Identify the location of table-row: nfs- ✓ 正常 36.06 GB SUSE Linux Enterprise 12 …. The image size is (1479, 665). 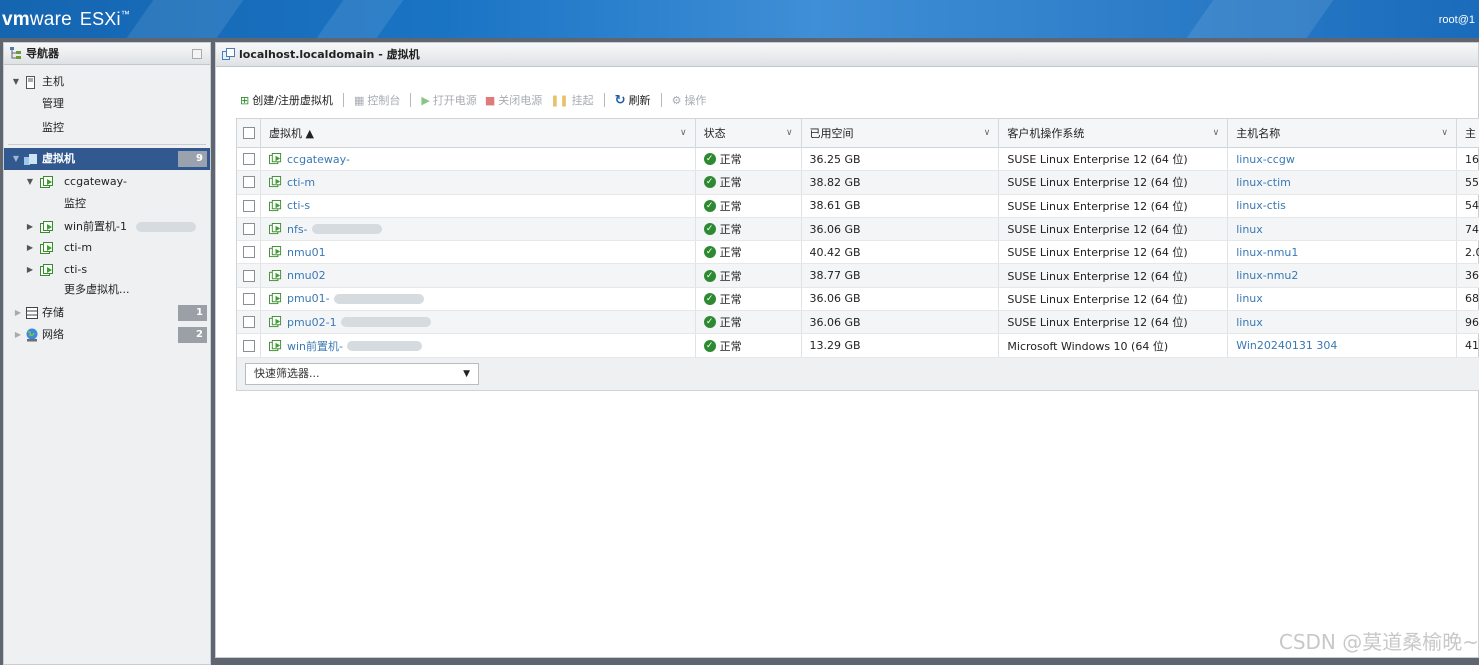
(858, 229).